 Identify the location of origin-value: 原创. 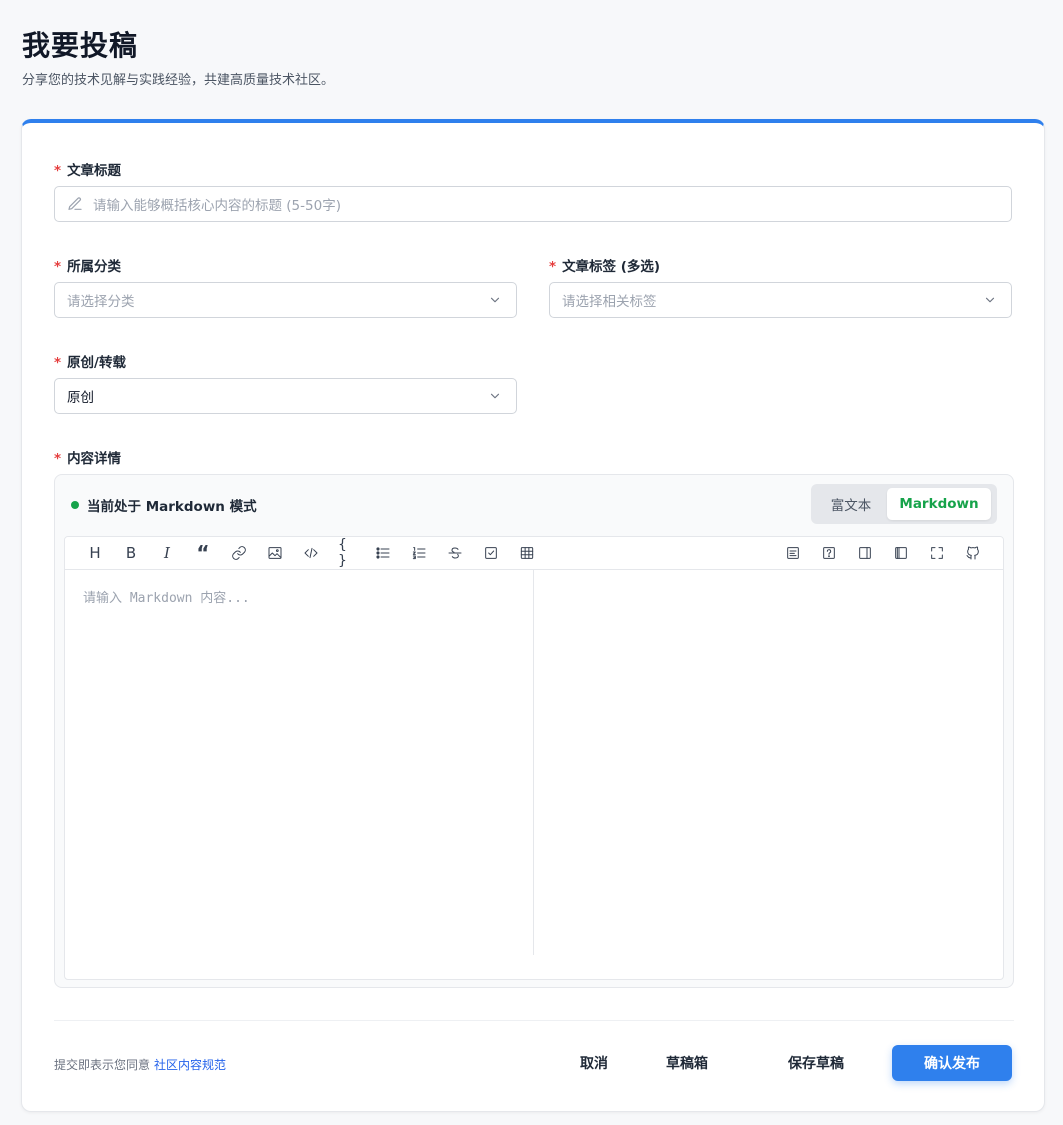
(80, 398).